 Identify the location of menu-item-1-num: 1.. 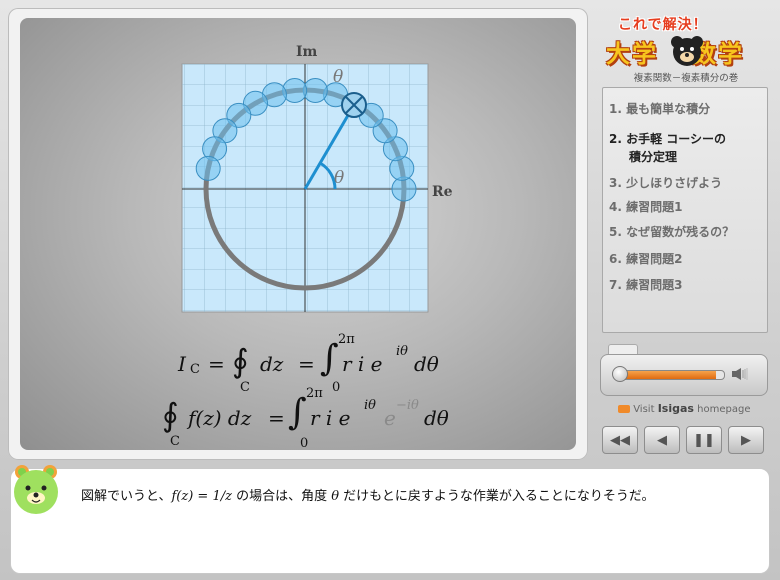
(615, 109).